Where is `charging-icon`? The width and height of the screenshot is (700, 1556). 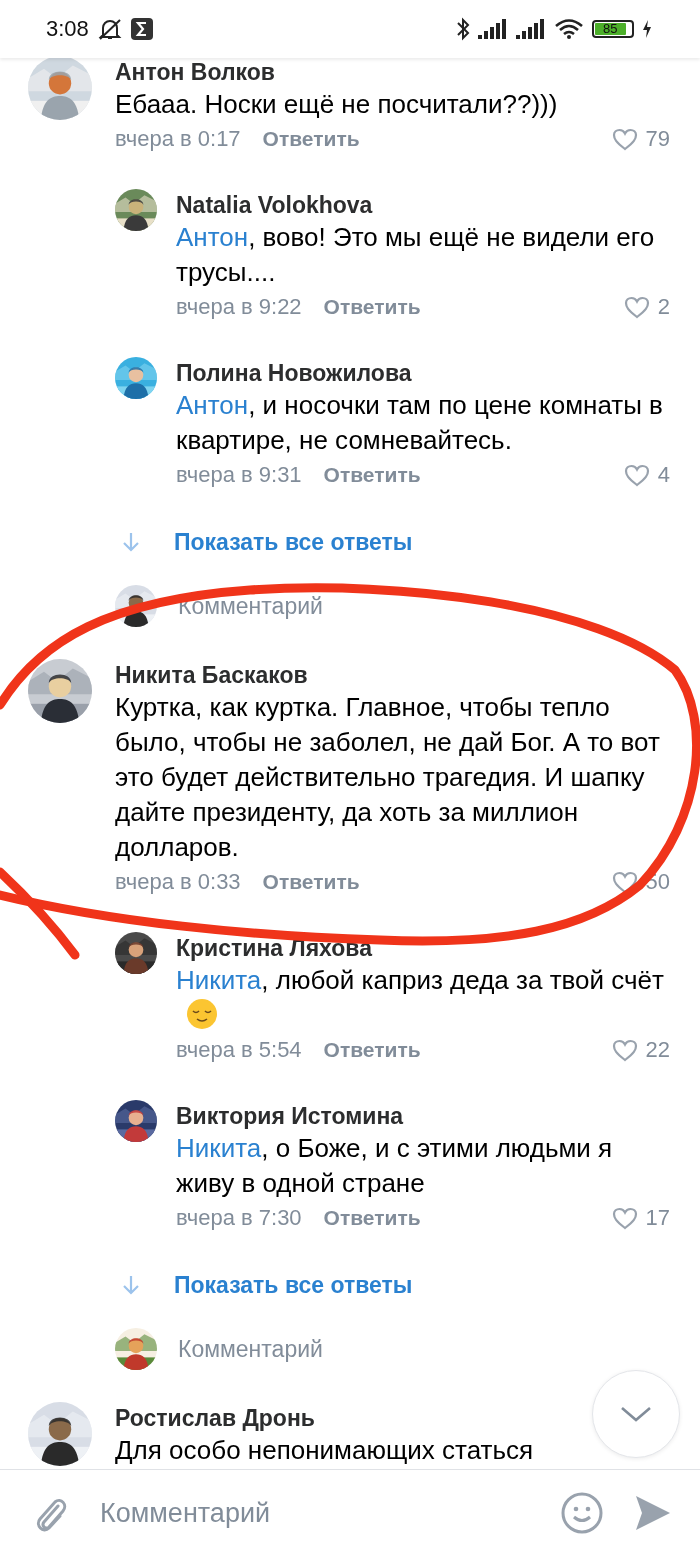
charging-icon is located at coordinates (647, 29).